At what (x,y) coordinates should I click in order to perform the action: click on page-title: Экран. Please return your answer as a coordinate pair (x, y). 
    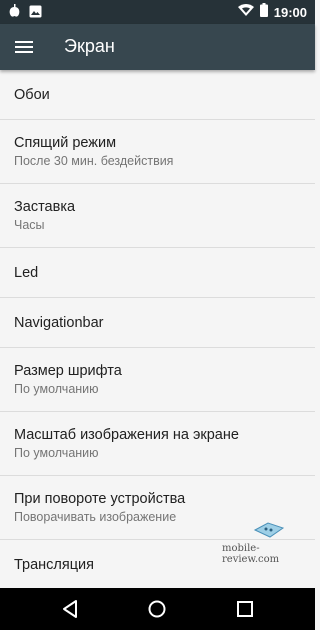
    Looking at the image, I should click on (89, 46).